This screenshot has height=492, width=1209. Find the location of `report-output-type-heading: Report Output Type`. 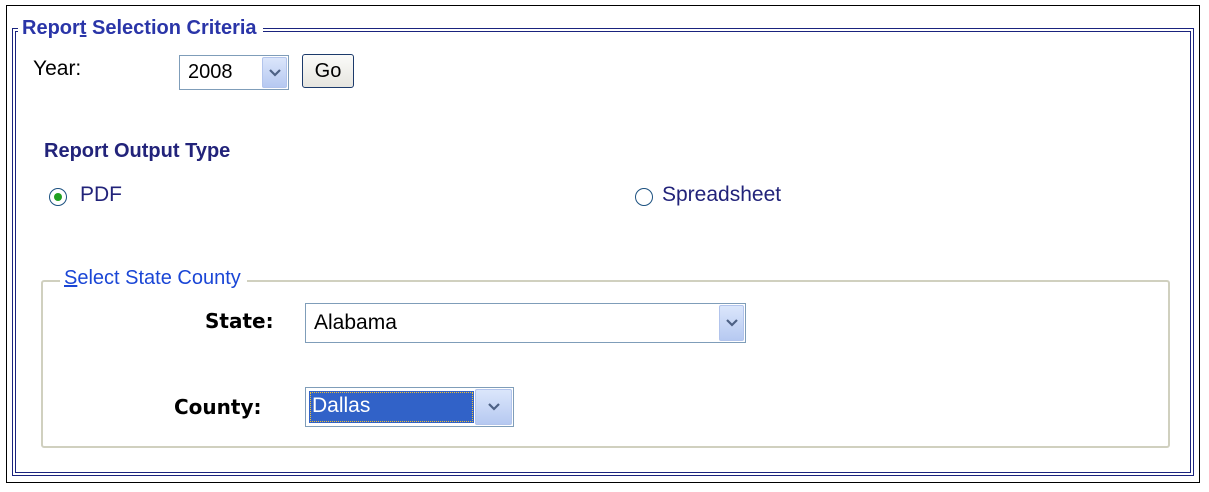

report-output-type-heading: Report Output Type is located at coordinates (137, 151).